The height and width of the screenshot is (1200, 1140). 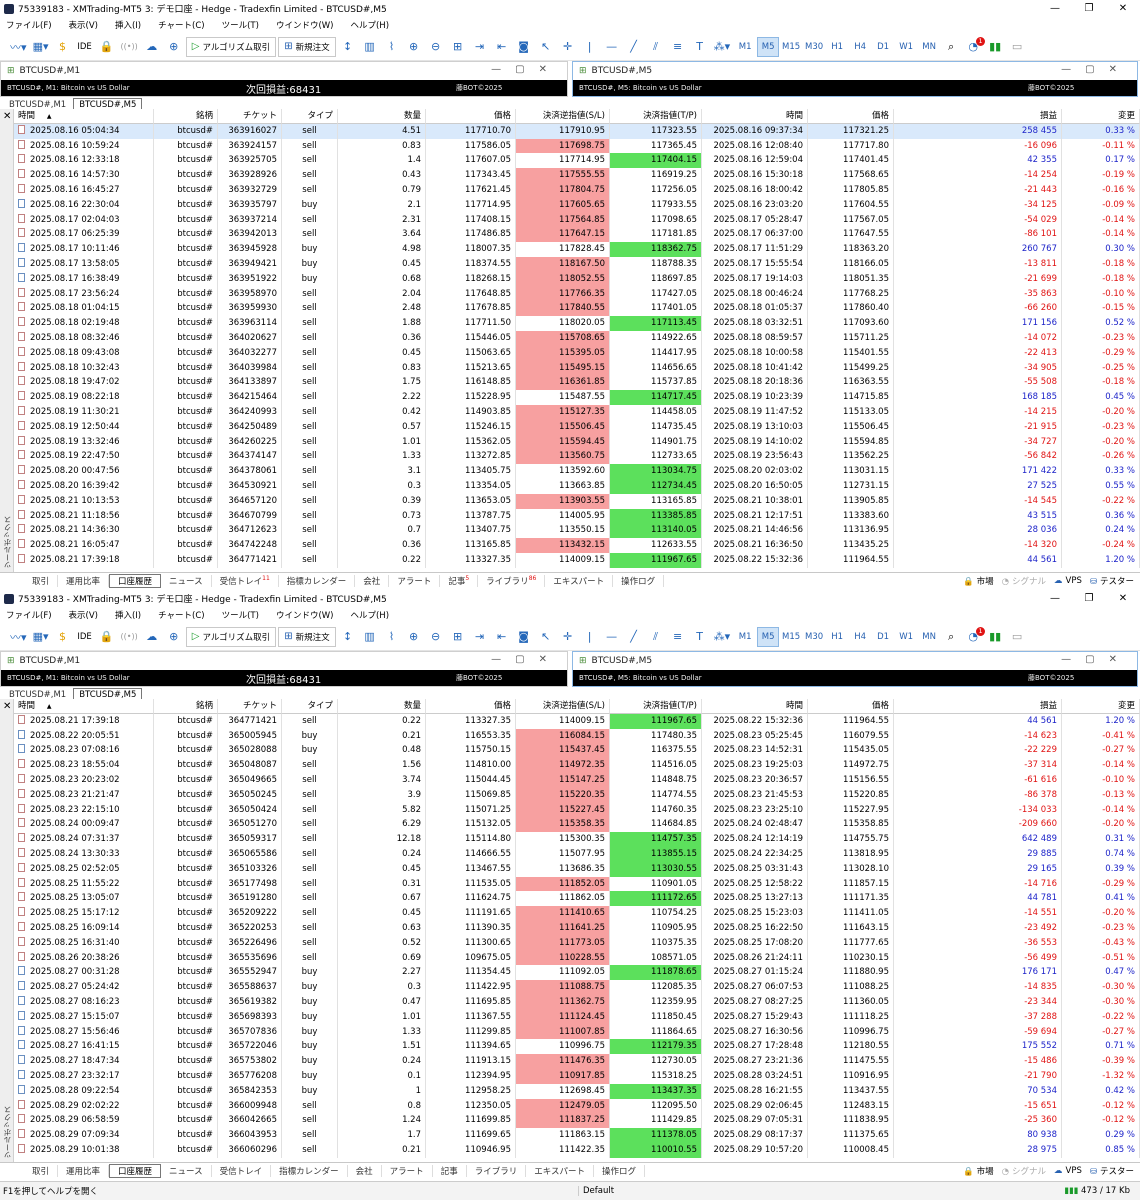 I want to click on buy-sell-icon: ↕, so click(x=348, y=637).